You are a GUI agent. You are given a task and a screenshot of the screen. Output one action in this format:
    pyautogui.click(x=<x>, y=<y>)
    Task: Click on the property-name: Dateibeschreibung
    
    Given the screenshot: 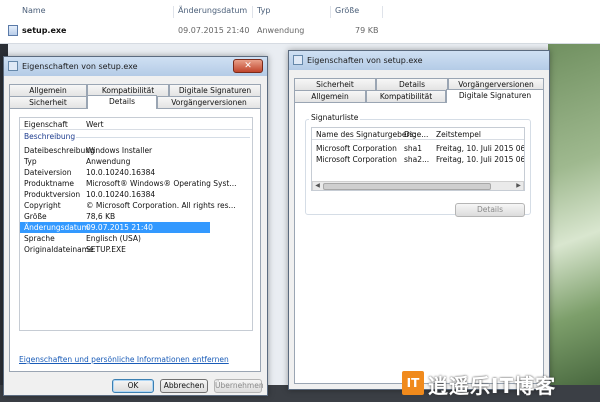 What is the action you would take?
    pyautogui.click(x=59, y=150)
    